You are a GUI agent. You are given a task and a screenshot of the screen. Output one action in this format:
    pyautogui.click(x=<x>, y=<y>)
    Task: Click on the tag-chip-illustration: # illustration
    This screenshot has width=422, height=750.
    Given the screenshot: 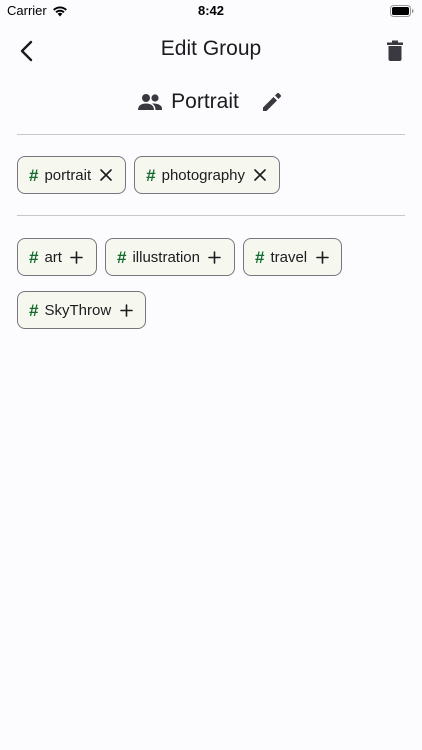 What is the action you would take?
    pyautogui.click(x=169, y=257)
    